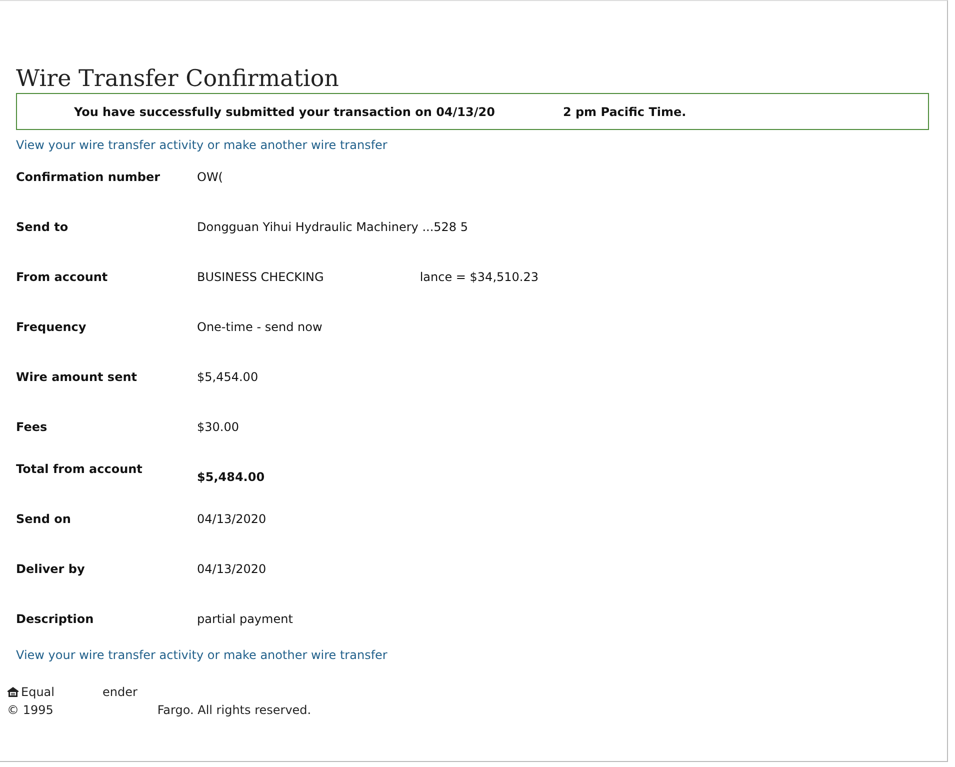 The width and height of the screenshot is (955, 767). What do you see at coordinates (77, 377) in the screenshot?
I see `field-label: Wire amount sent` at bounding box center [77, 377].